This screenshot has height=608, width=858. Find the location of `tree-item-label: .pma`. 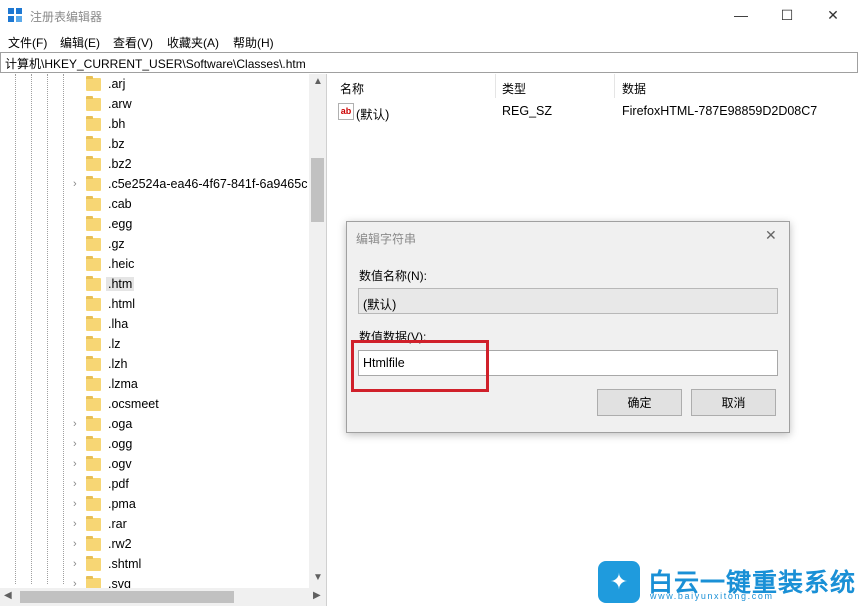

tree-item-label: .pma is located at coordinates (122, 504).